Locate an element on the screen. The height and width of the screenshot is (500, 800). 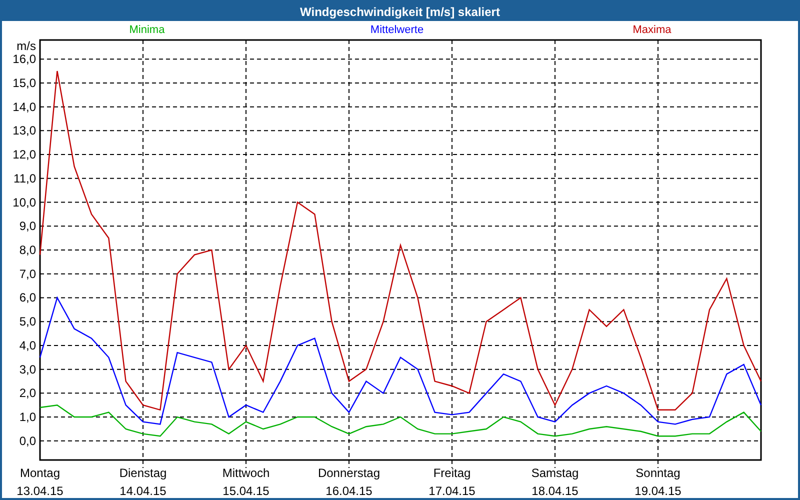
y-tick-label: 12,0 is located at coordinates (24, 155).